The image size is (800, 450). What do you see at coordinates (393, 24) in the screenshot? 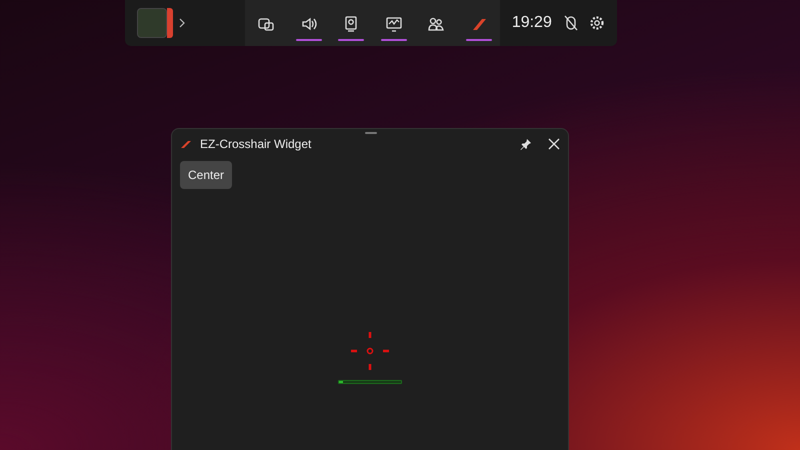
I see `monitor-chart-icon` at bounding box center [393, 24].